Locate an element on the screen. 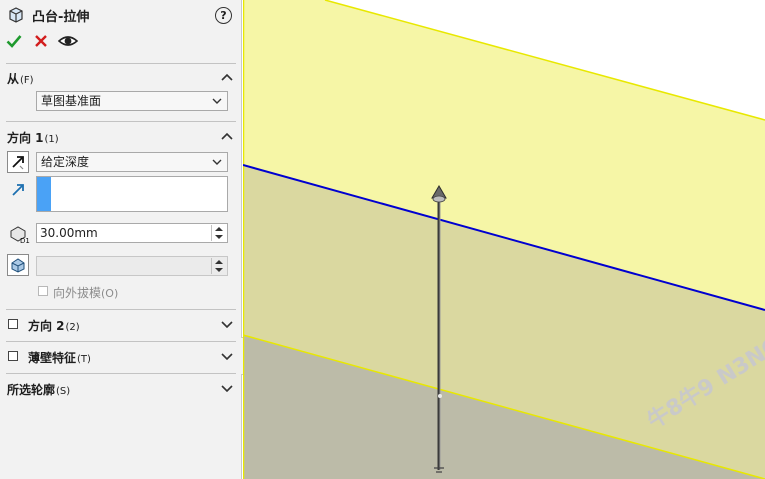 This screenshot has width=765, height=479. depth-spinner is located at coordinates (218, 233).